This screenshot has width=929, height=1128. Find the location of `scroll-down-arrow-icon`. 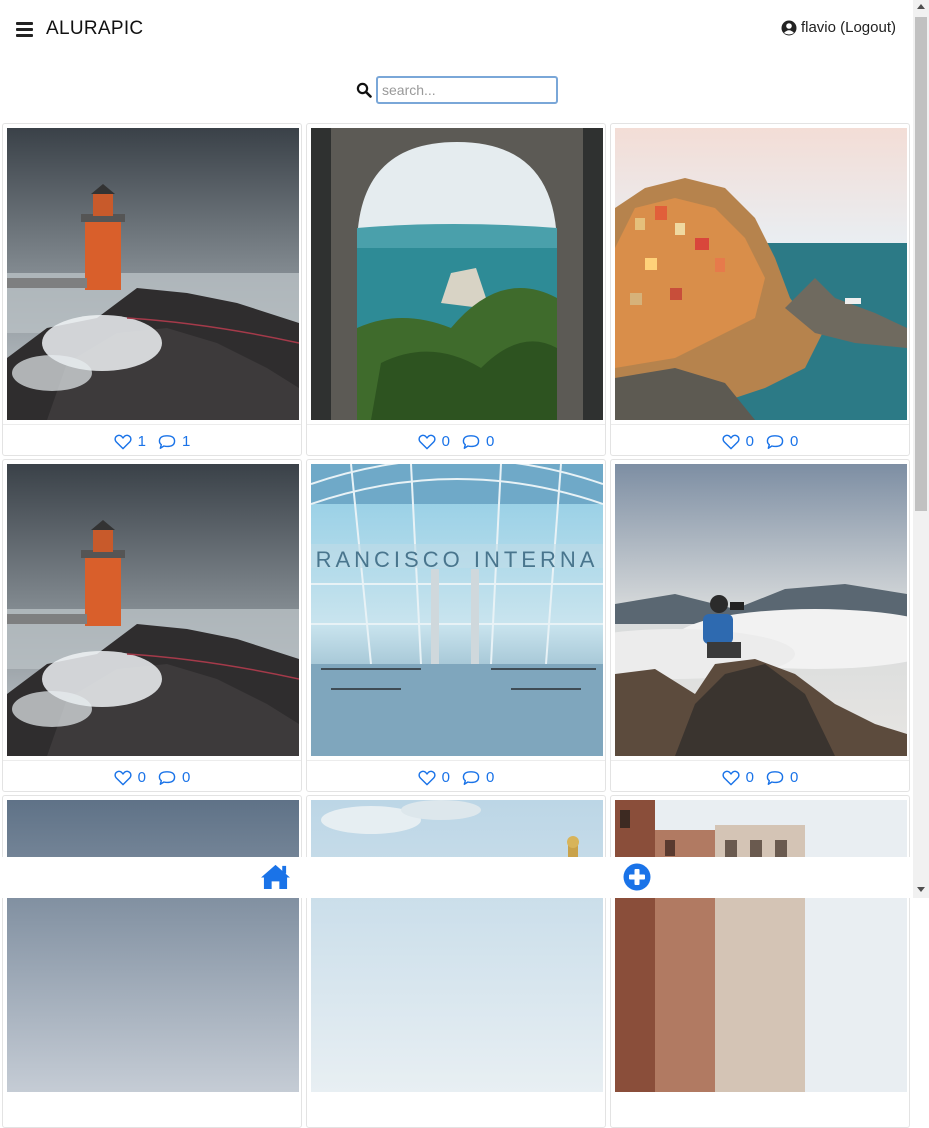

scroll-down-arrow-icon is located at coordinates (921, 889).